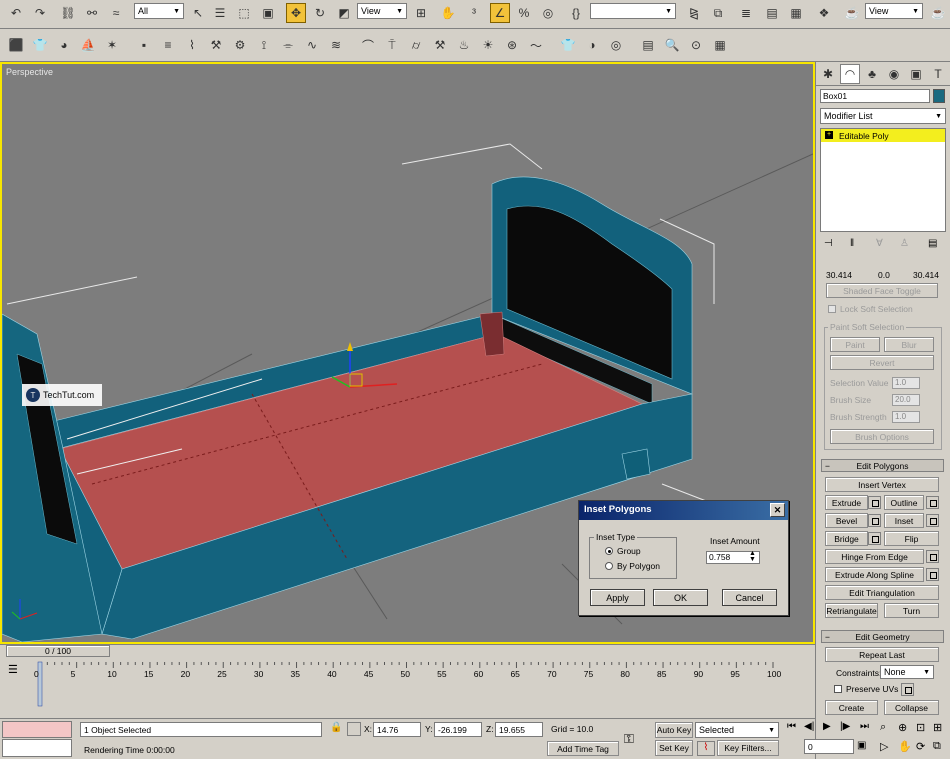 The height and width of the screenshot is (759, 950). What do you see at coordinates (500, 13) in the screenshot?
I see `angle-snap-icon: ∠` at bounding box center [500, 13].